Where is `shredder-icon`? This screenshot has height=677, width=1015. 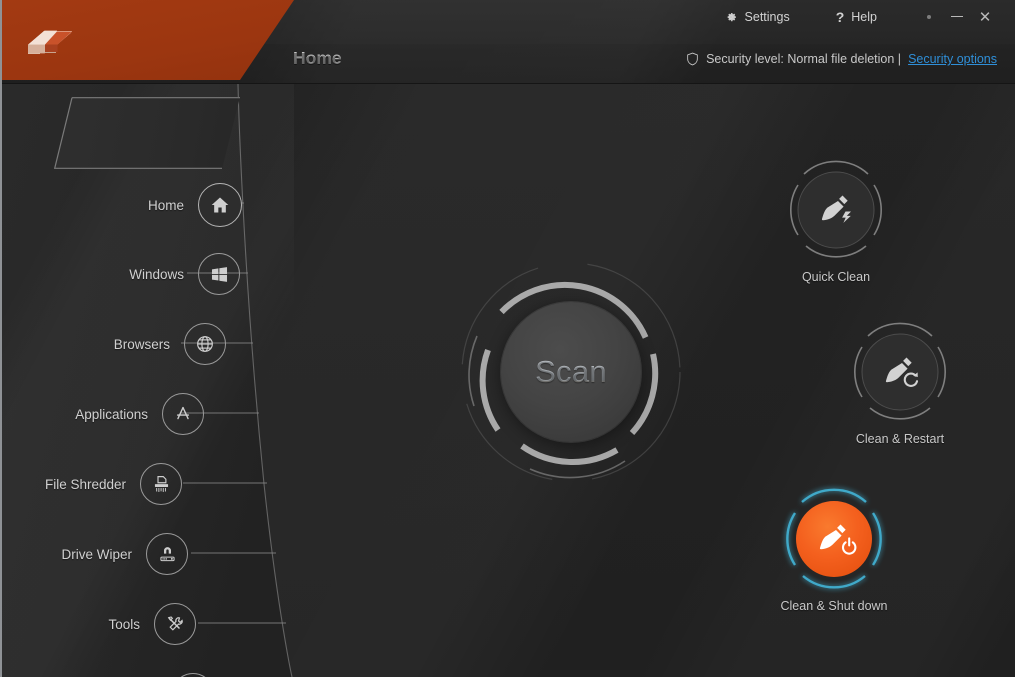
shredder-icon is located at coordinates (161, 484).